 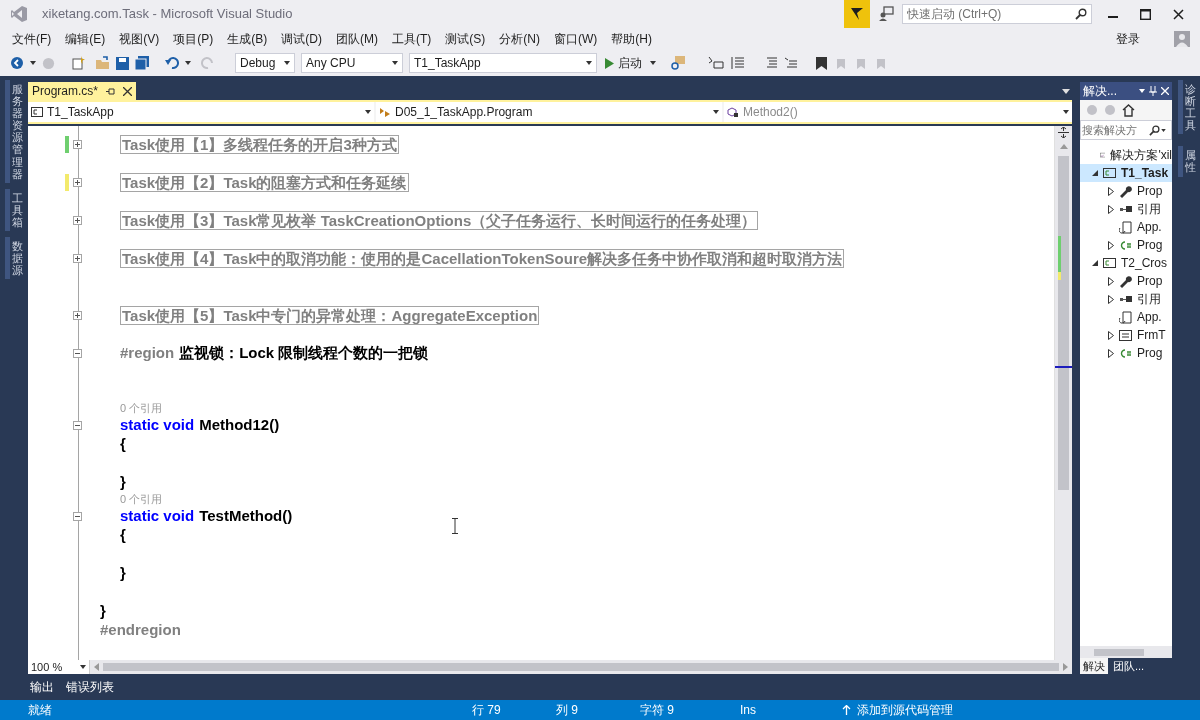 What do you see at coordinates (142, 63) in the screenshot?
I see `save-all-icon` at bounding box center [142, 63].